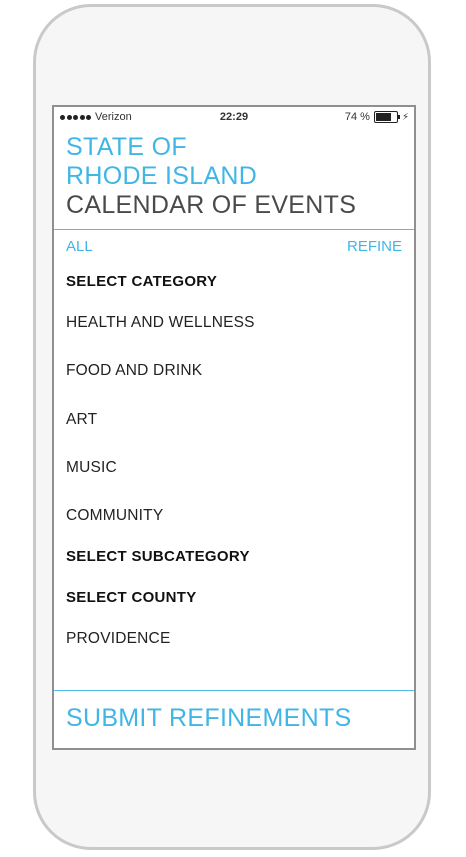  Describe the element at coordinates (131, 597) in the screenshot. I see `county-heading: SELECT COUNTY` at that location.